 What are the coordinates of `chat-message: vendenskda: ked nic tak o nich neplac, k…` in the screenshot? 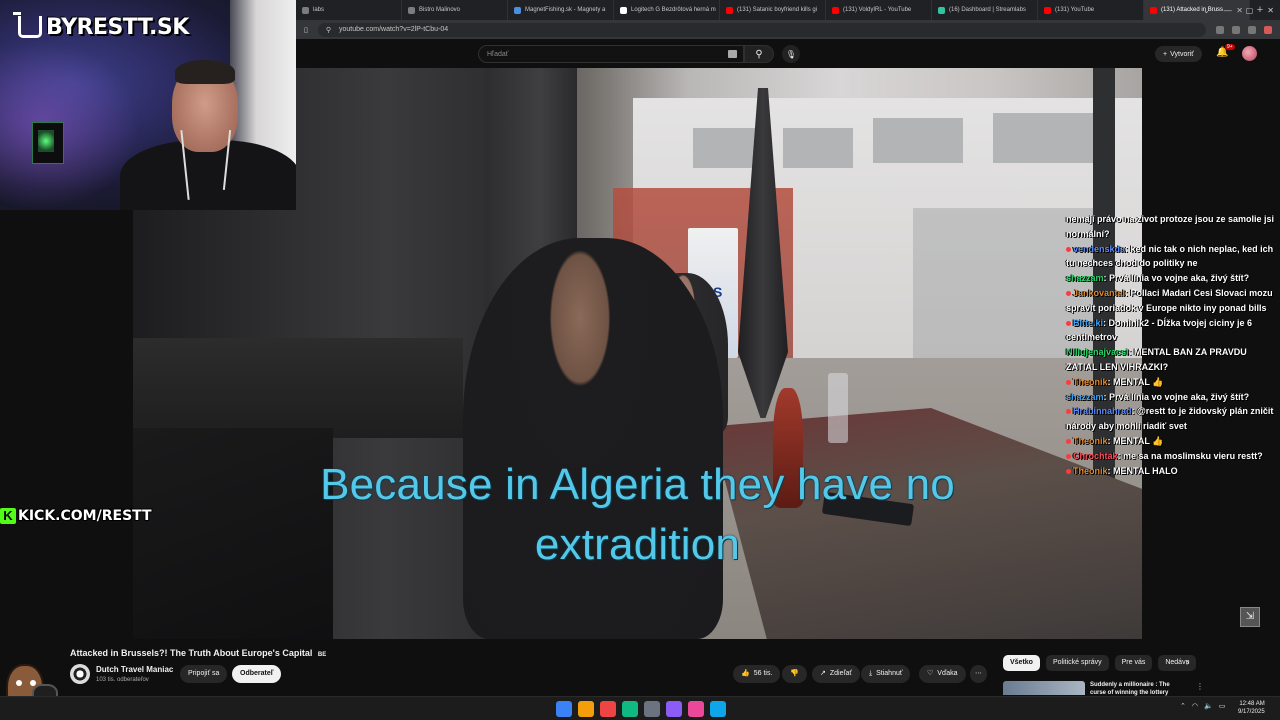 It's located at (1172, 257).